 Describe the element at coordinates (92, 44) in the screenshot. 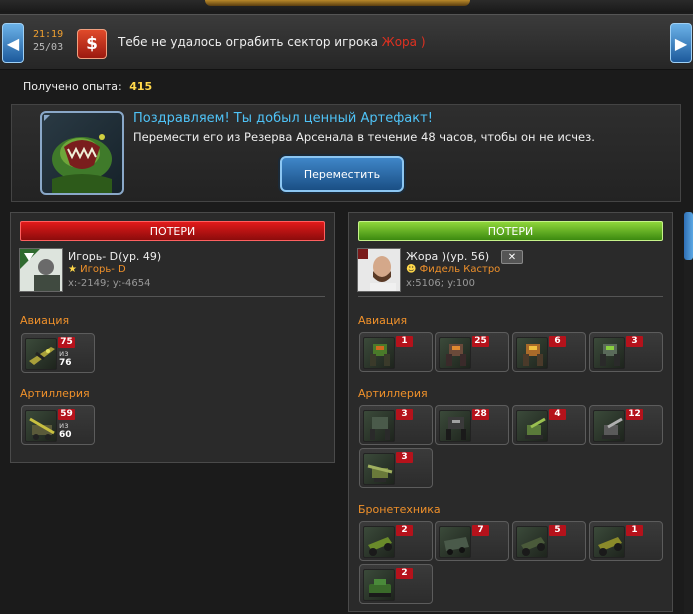

I see `robbery-icon: $` at that location.